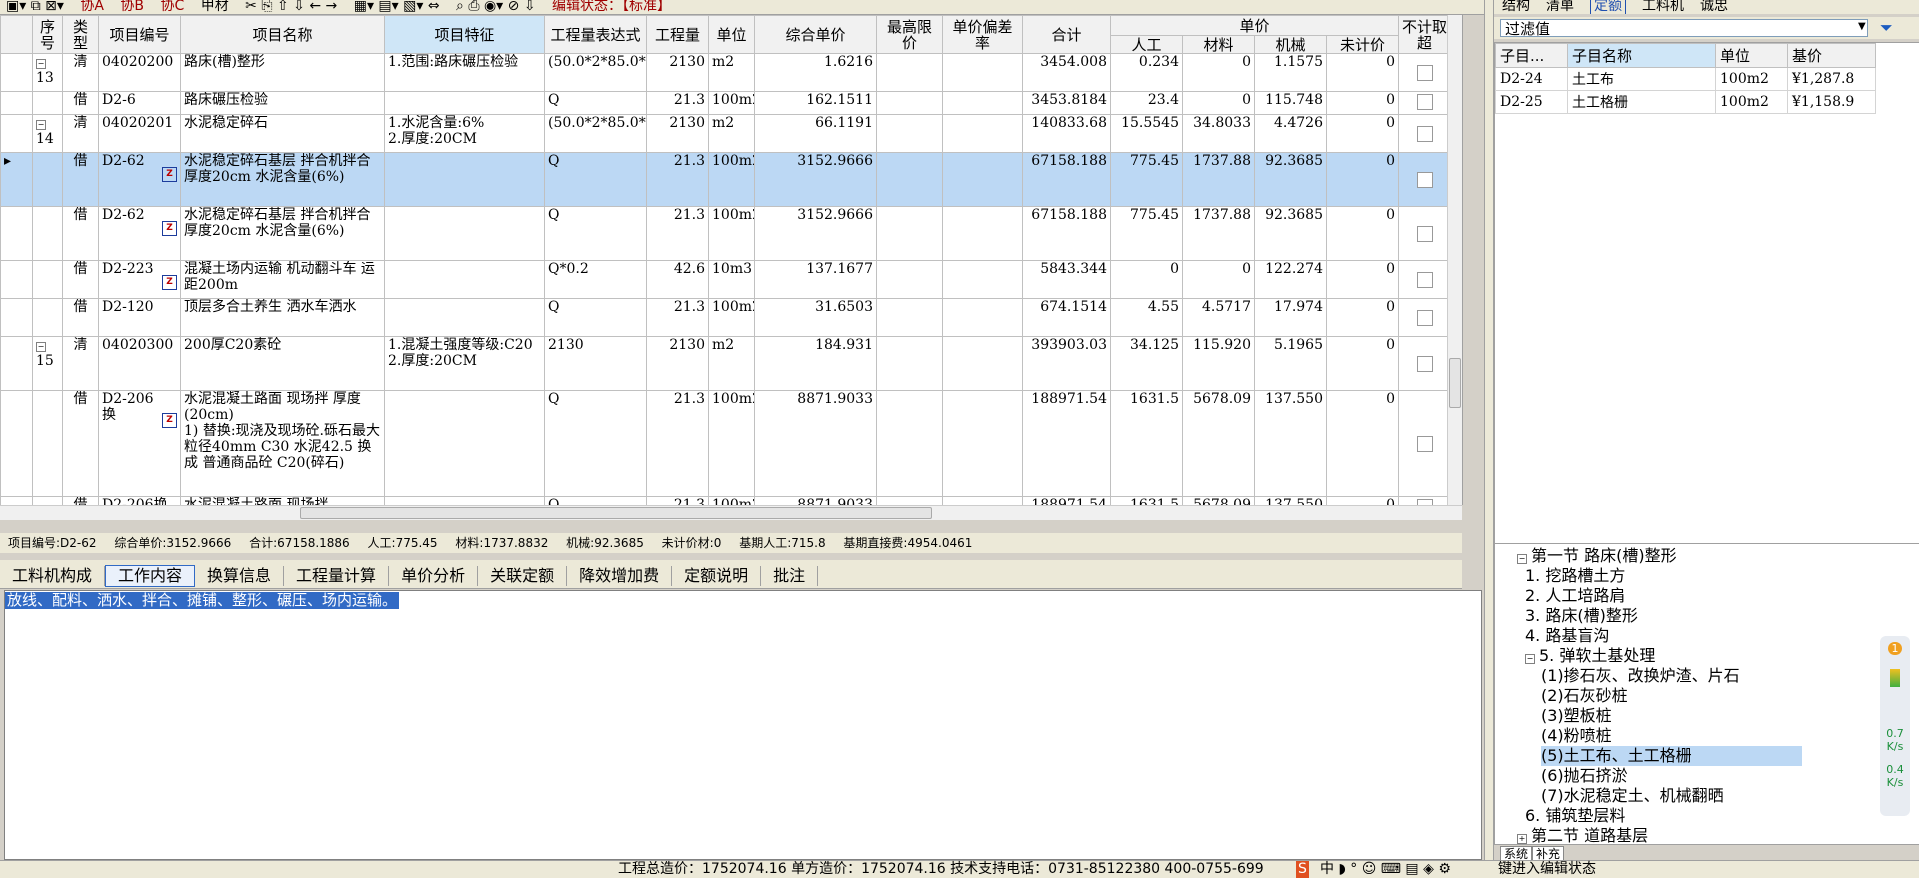 This screenshot has height=878, width=1919. I want to click on input-method-icon: S, so click(1302, 869).